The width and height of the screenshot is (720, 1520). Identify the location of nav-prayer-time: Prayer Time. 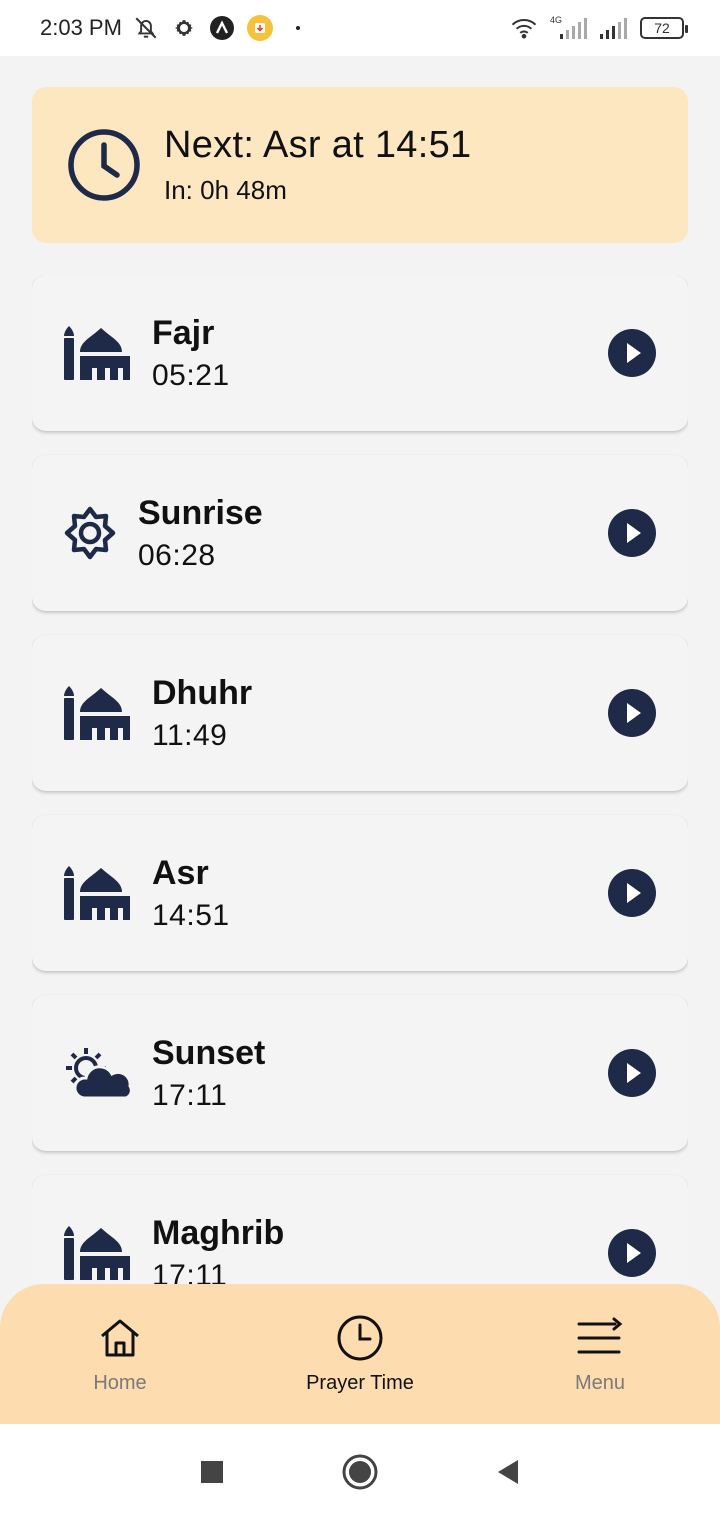
(360, 1354).